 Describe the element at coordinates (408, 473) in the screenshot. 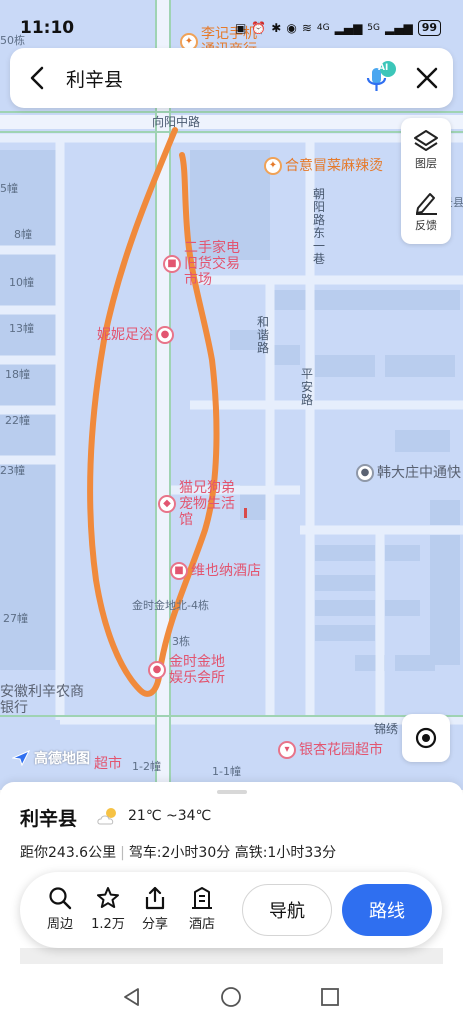

I see `poi-handazhuang: ● 韩大庄中通快` at that location.